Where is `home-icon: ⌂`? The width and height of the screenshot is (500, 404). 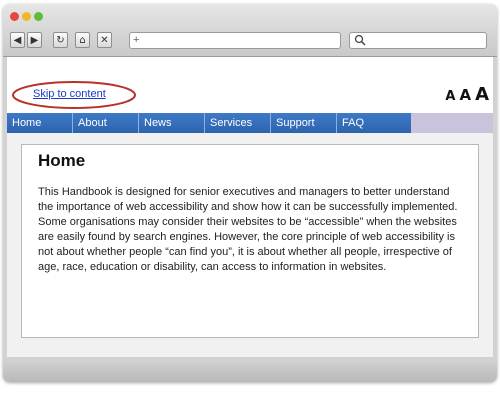
home-icon: ⌂ is located at coordinates (82, 40).